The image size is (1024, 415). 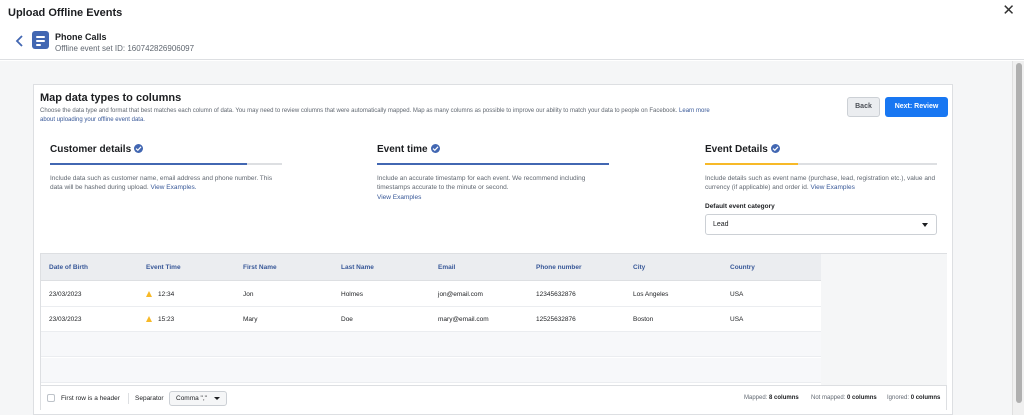 I want to click on card-title: Map data types to columns, so click(x=111, y=98).